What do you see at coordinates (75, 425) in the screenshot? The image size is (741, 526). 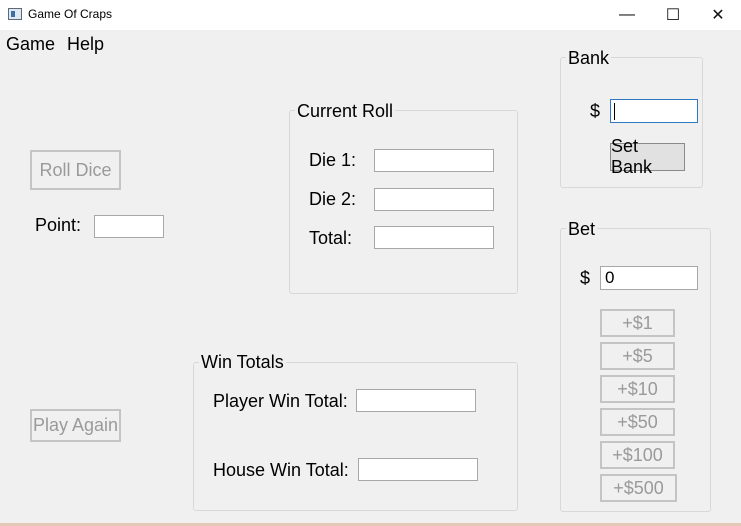 I see `play-again-button: Play Again` at bounding box center [75, 425].